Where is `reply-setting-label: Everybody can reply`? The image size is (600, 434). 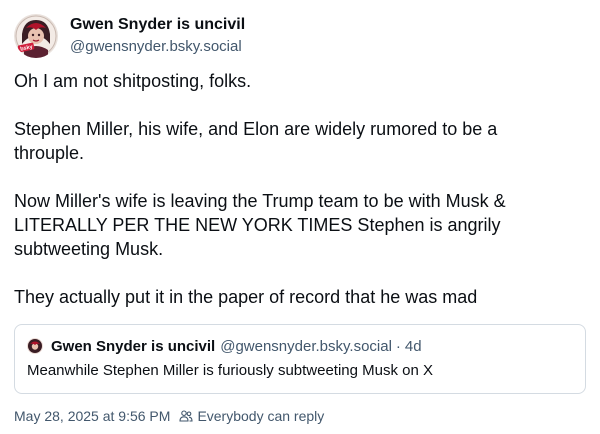
reply-setting-label: Everybody can reply is located at coordinates (261, 416).